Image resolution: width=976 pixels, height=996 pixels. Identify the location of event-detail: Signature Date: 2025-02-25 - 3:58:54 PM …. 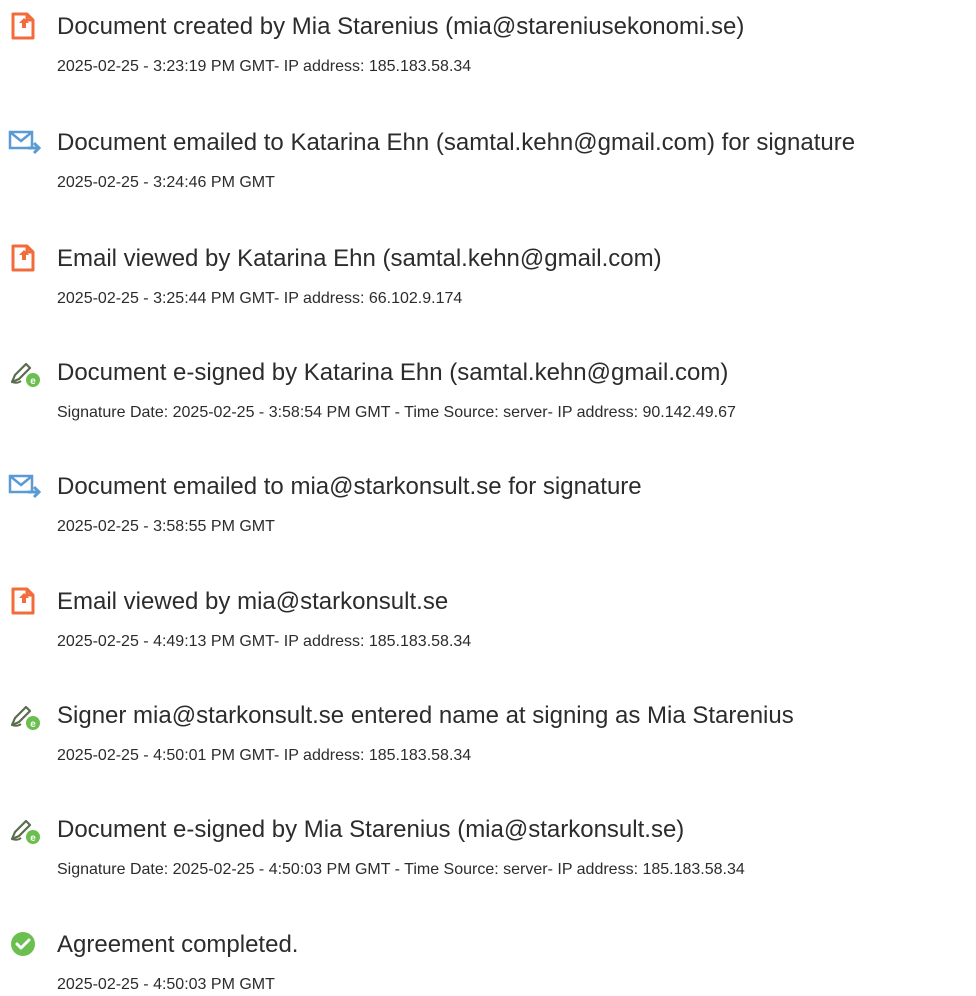
(396, 412).